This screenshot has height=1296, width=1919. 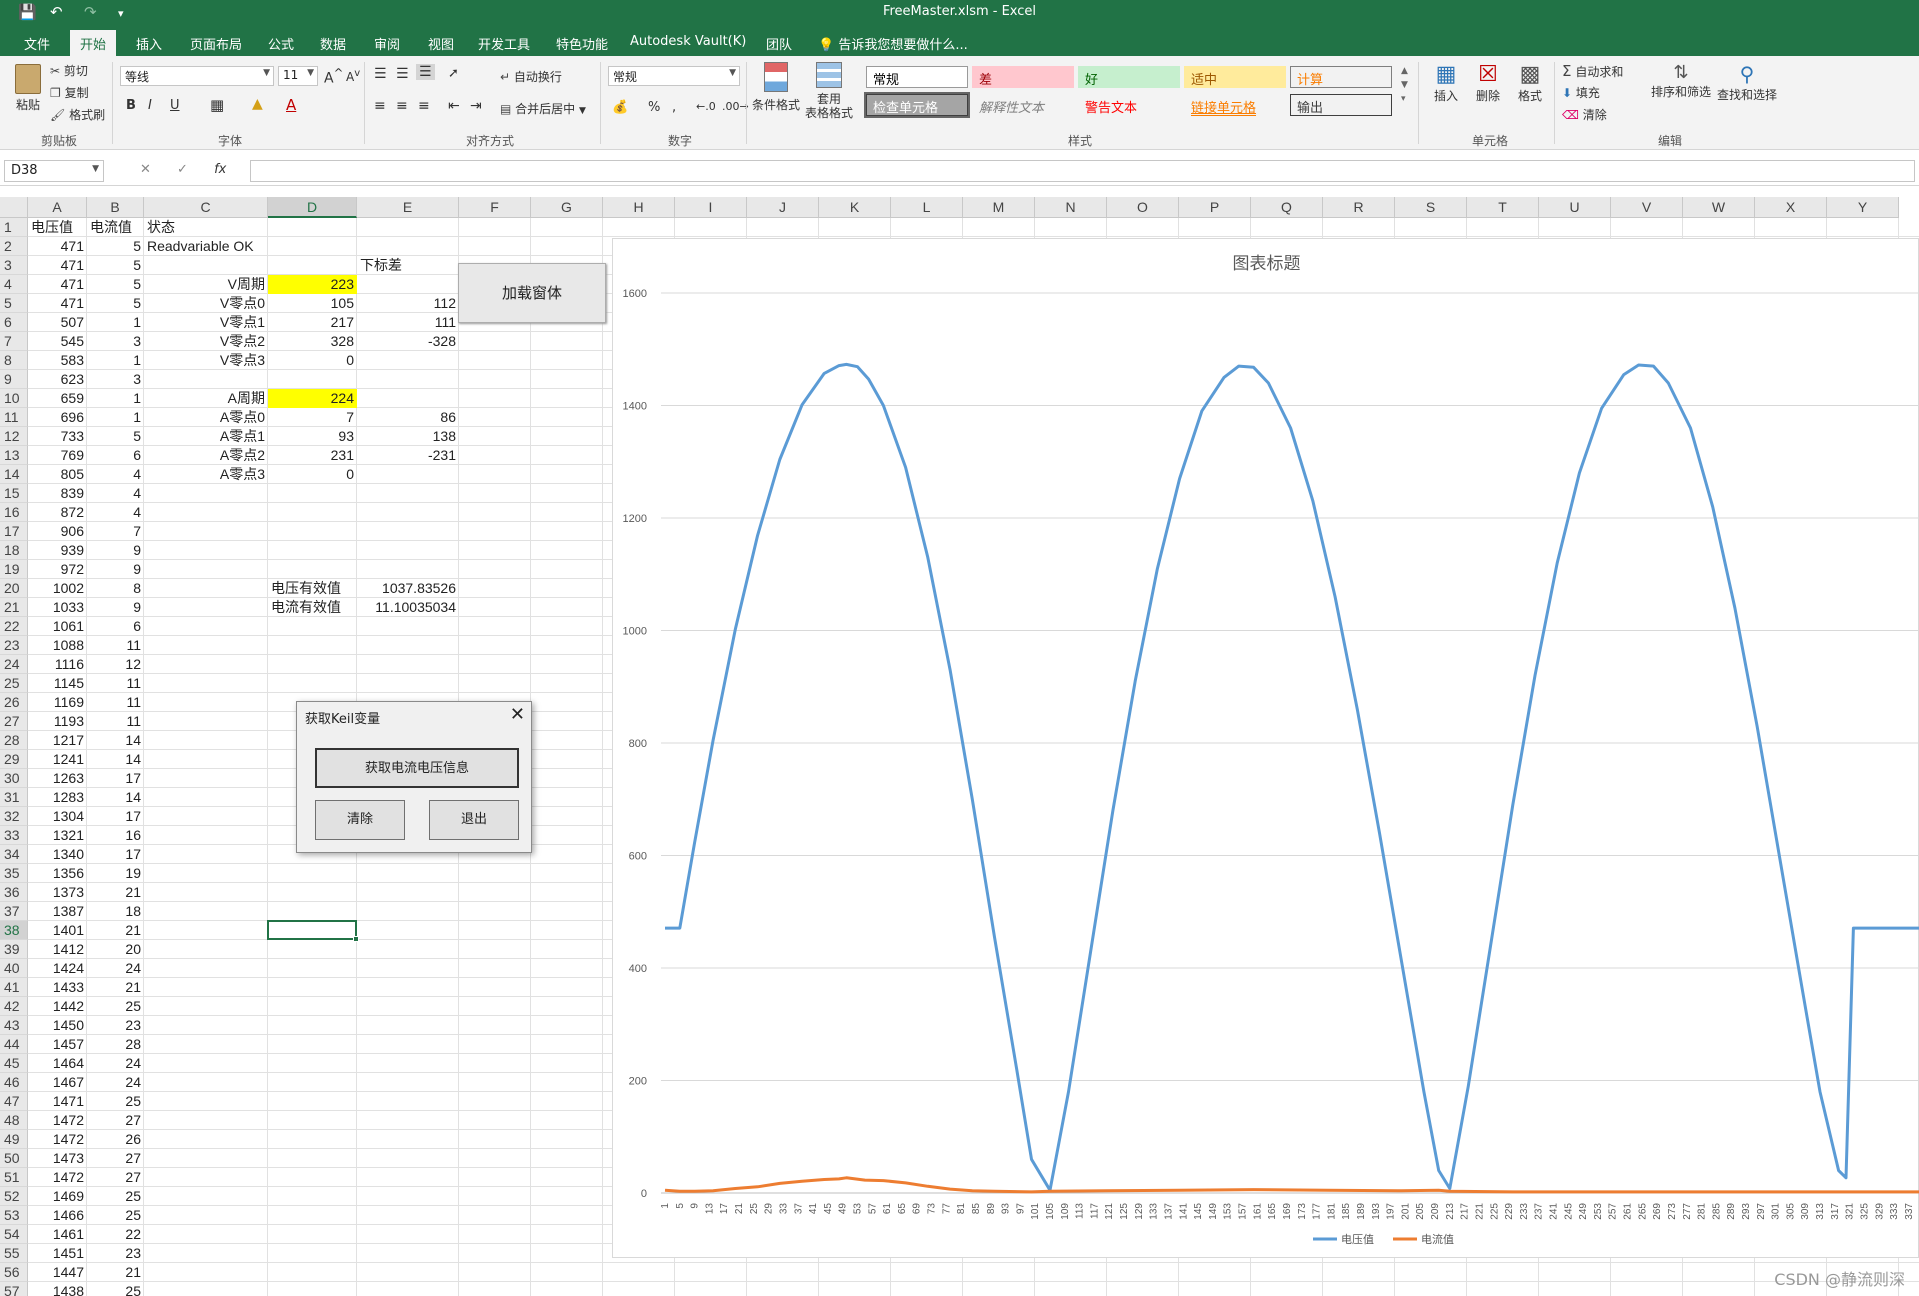 I want to click on current-cell: 11, so click(x=115, y=721).